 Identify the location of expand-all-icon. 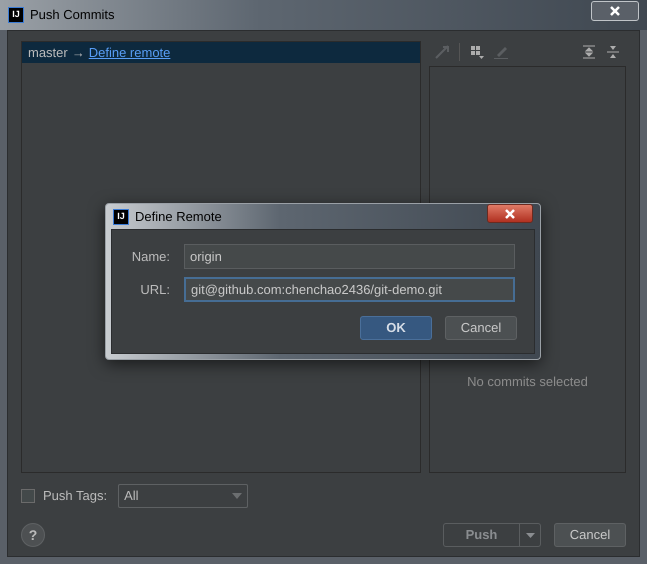
(589, 52).